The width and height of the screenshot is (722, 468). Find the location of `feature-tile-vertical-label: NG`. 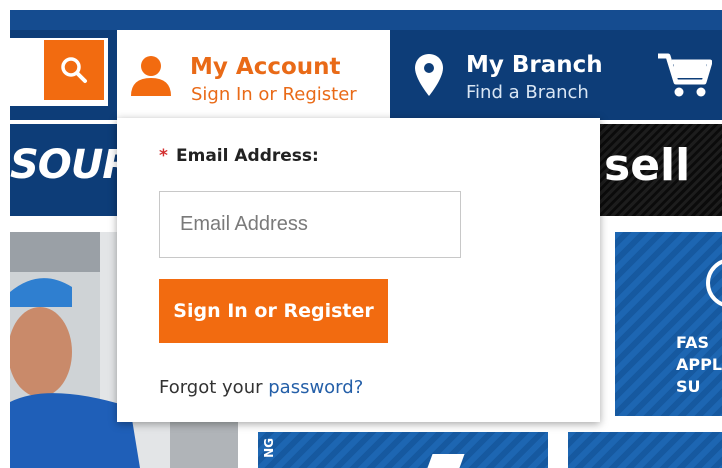

feature-tile-vertical-label: NG is located at coordinates (269, 448).